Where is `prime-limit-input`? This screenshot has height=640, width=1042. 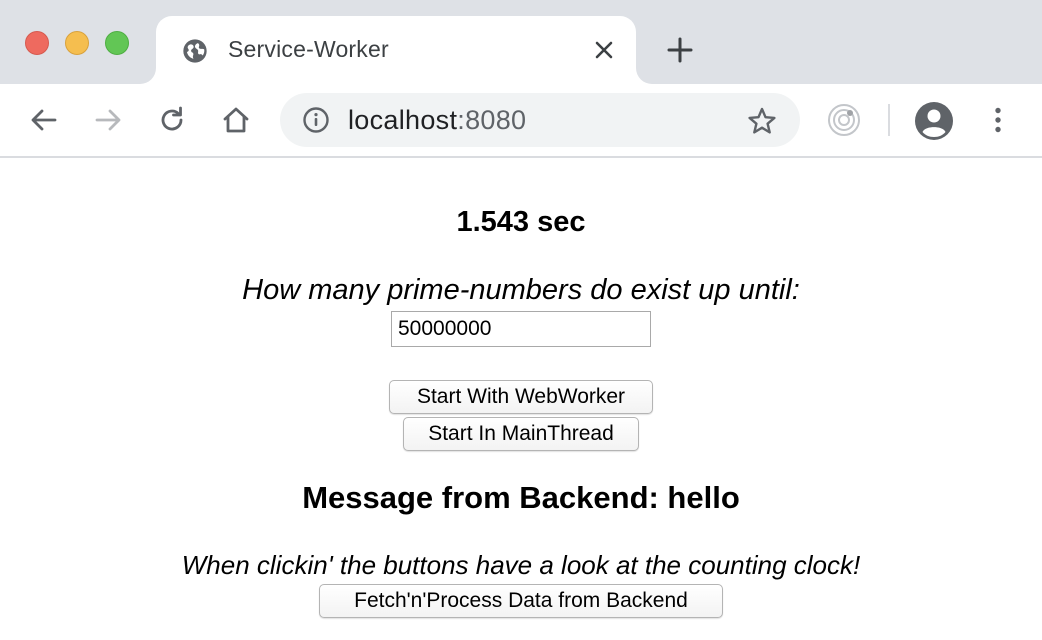
prime-limit-input is located at coordinates (521, 329).